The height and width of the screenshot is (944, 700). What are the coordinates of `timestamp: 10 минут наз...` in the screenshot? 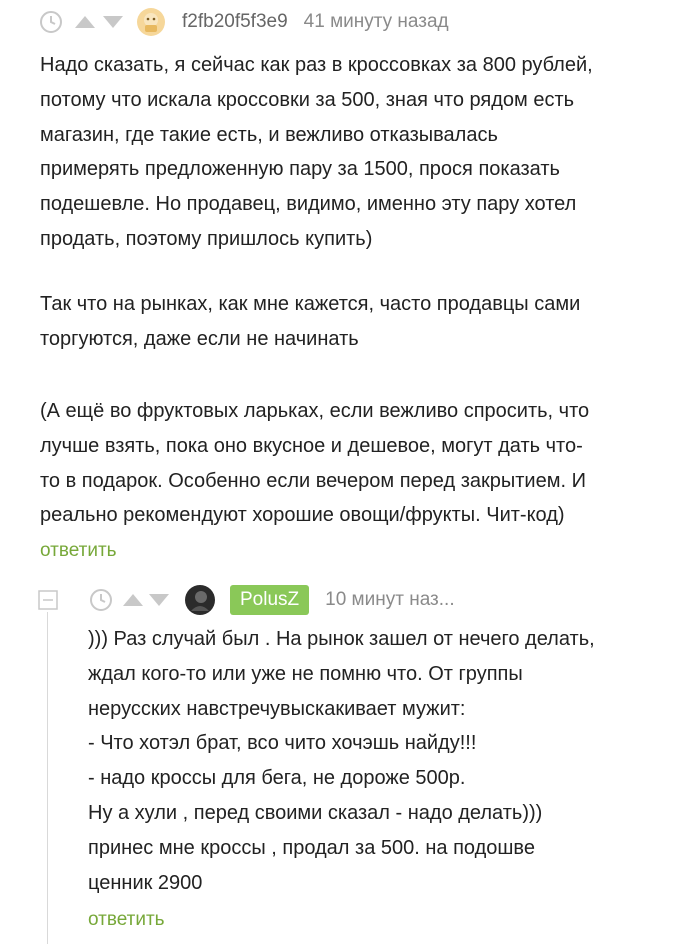 It's located at (389, 600).